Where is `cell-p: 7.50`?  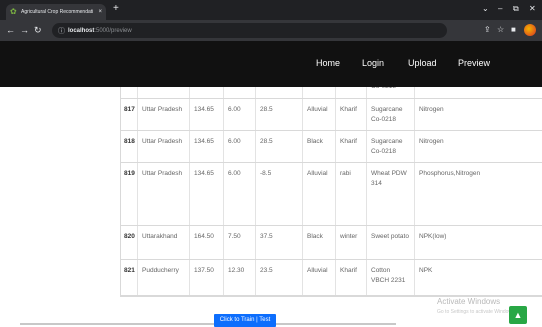
cell-p: 7.50 is located at coordinates (239, 242).